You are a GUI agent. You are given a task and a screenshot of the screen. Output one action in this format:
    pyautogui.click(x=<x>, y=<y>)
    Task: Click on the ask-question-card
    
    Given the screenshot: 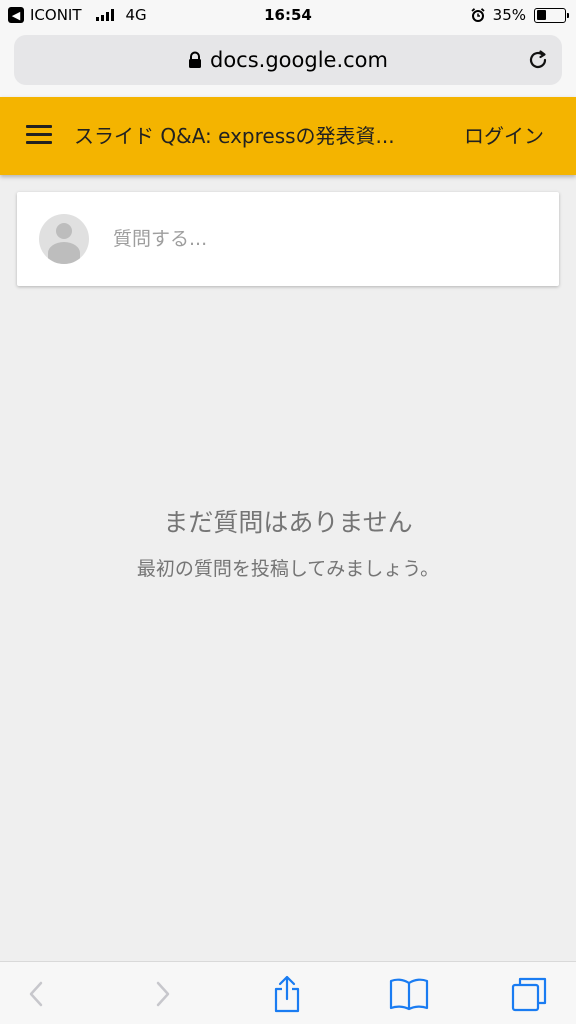 What is the action you would take?
    pyautogui.click(x=288, y=239)
    